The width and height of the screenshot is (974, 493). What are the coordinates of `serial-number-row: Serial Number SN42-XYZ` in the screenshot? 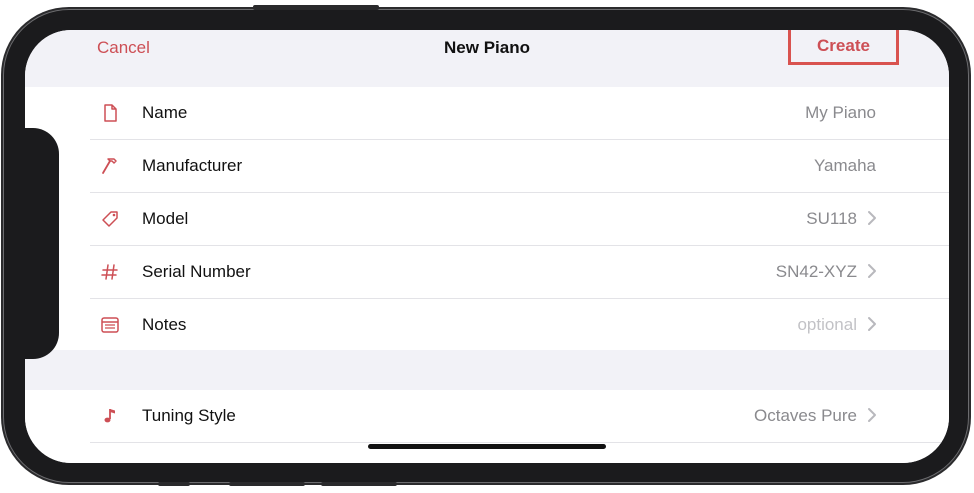 It's located at (487, 272).